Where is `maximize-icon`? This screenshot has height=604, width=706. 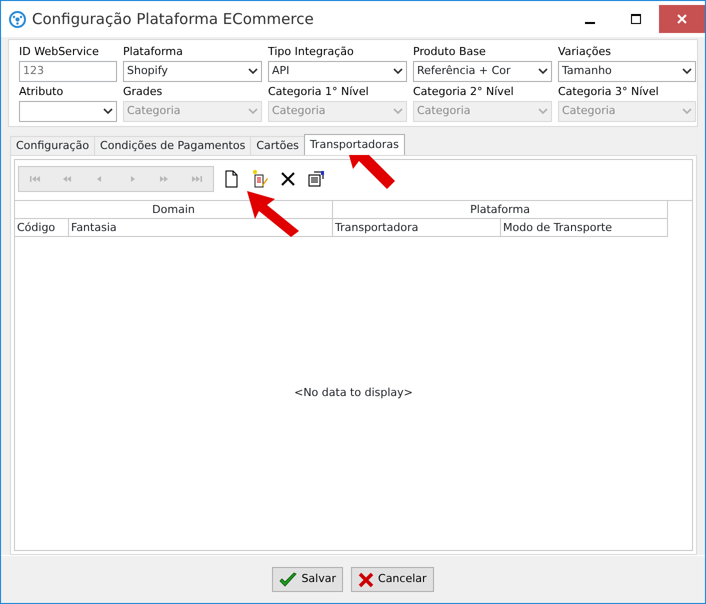 maximize-icon is located at coordinates (636, 19).